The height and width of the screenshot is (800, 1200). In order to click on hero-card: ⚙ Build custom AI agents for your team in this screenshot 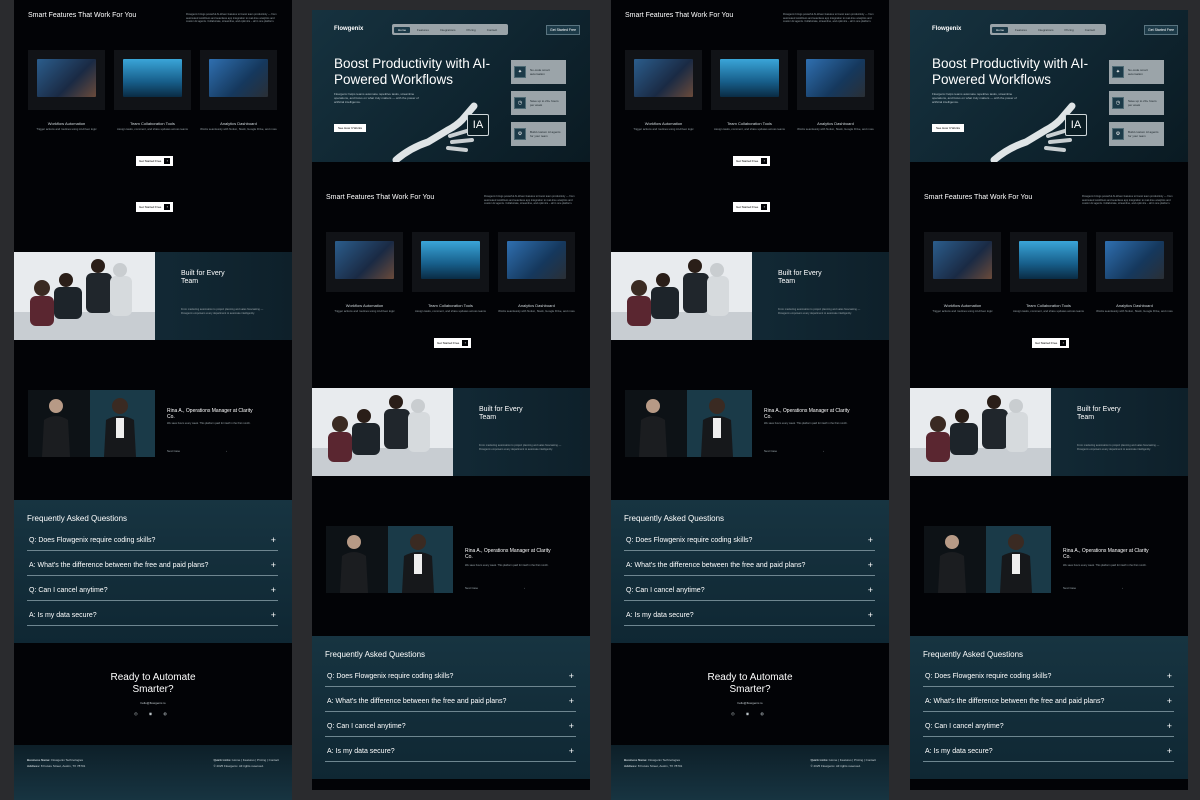, I will do `click(538, 134)`.